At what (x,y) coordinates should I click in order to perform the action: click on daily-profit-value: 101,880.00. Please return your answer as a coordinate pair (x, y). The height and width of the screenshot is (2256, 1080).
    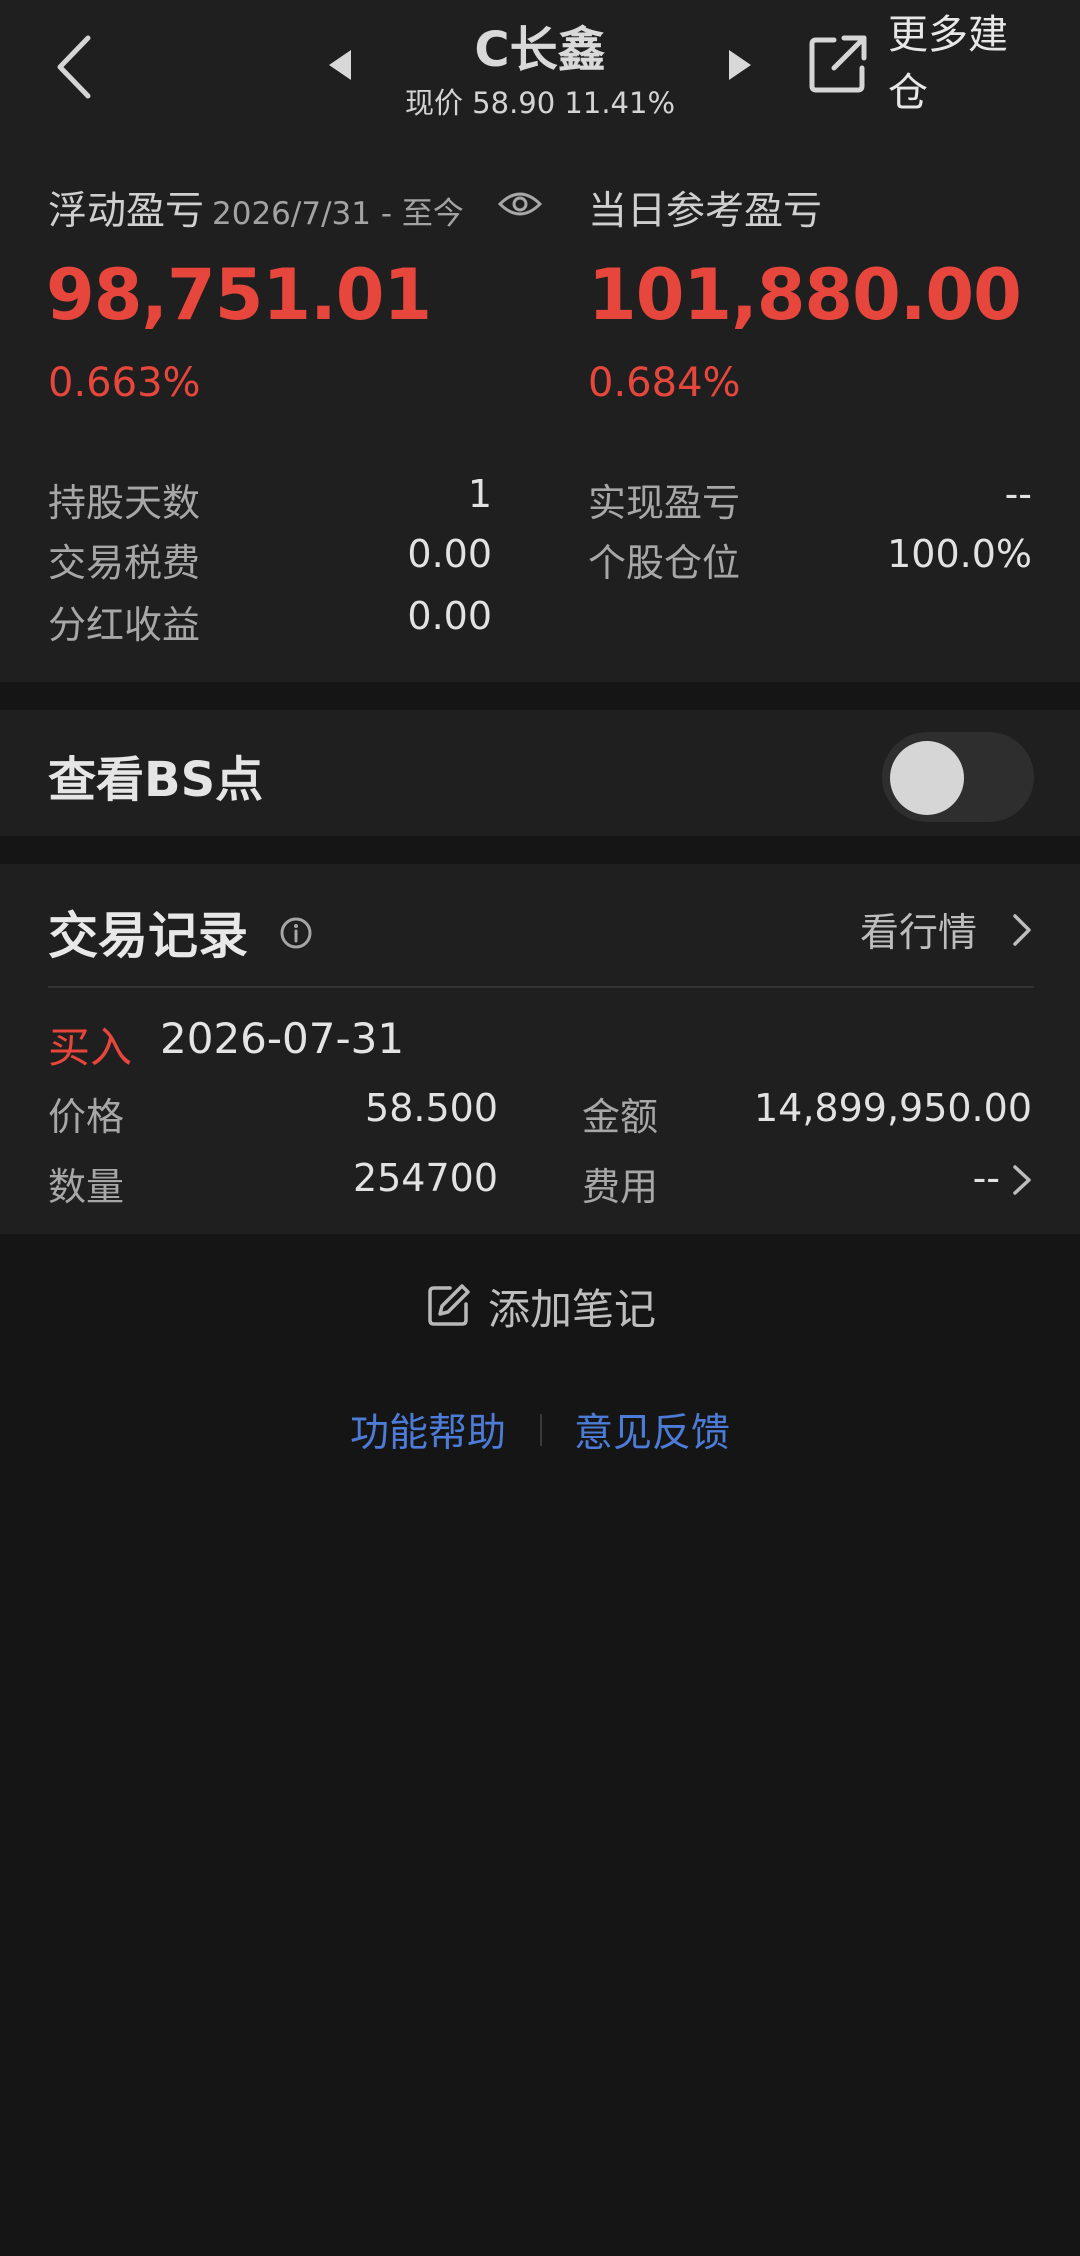
    Looking at the image, I should click on (805, 295).